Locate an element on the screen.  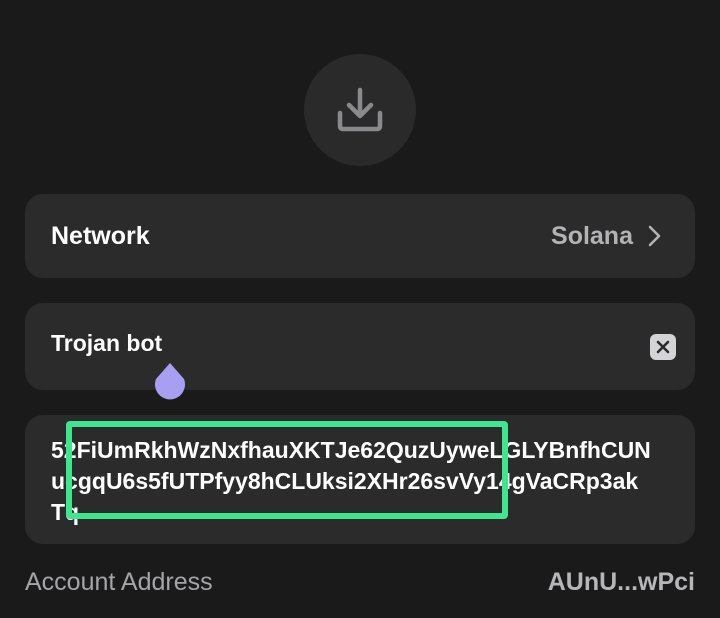
clear-icon is located at coordinates (663, 346).